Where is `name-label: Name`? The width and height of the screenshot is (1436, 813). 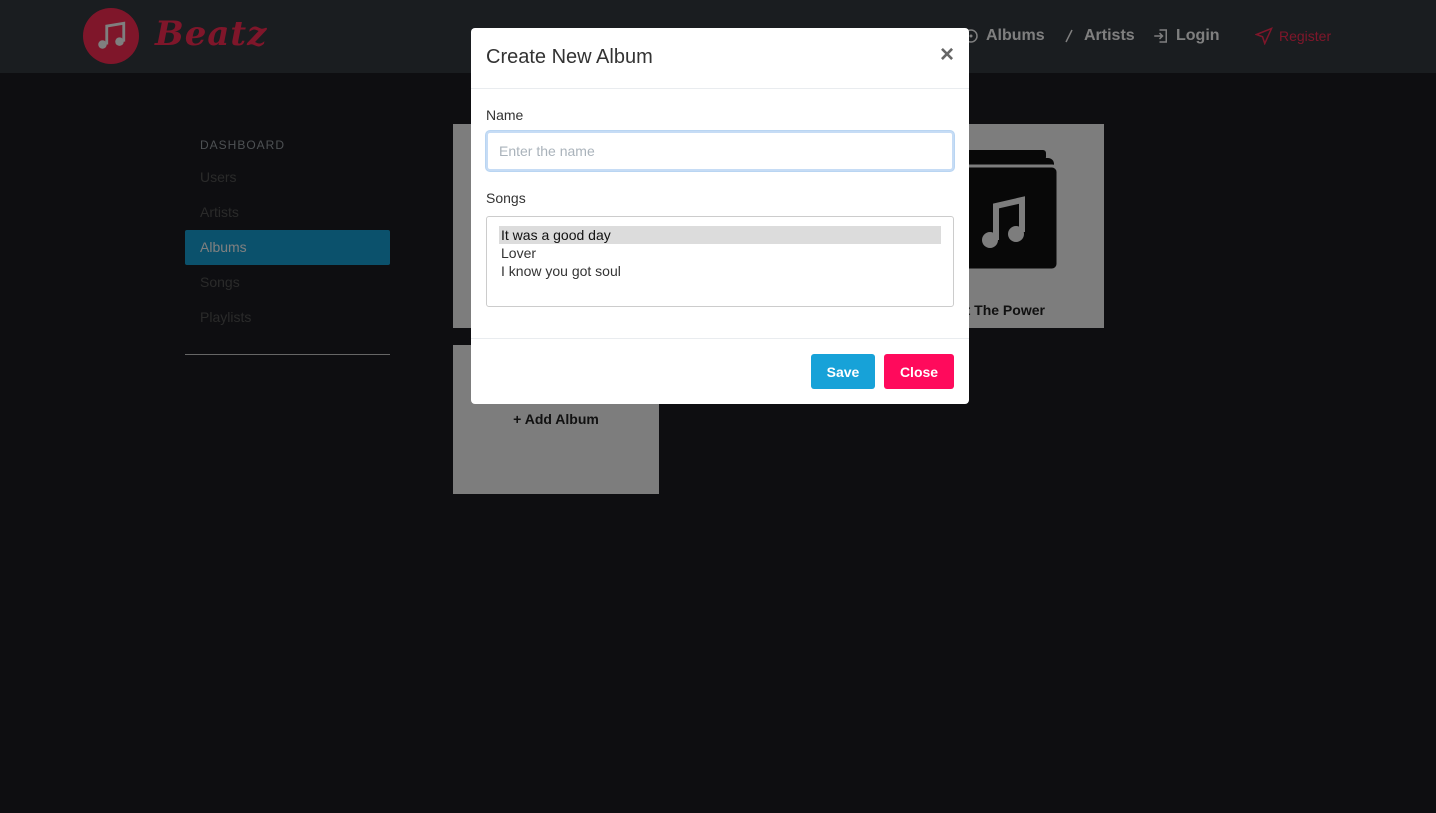 name-label: Name is located at coordinates (505, 115).